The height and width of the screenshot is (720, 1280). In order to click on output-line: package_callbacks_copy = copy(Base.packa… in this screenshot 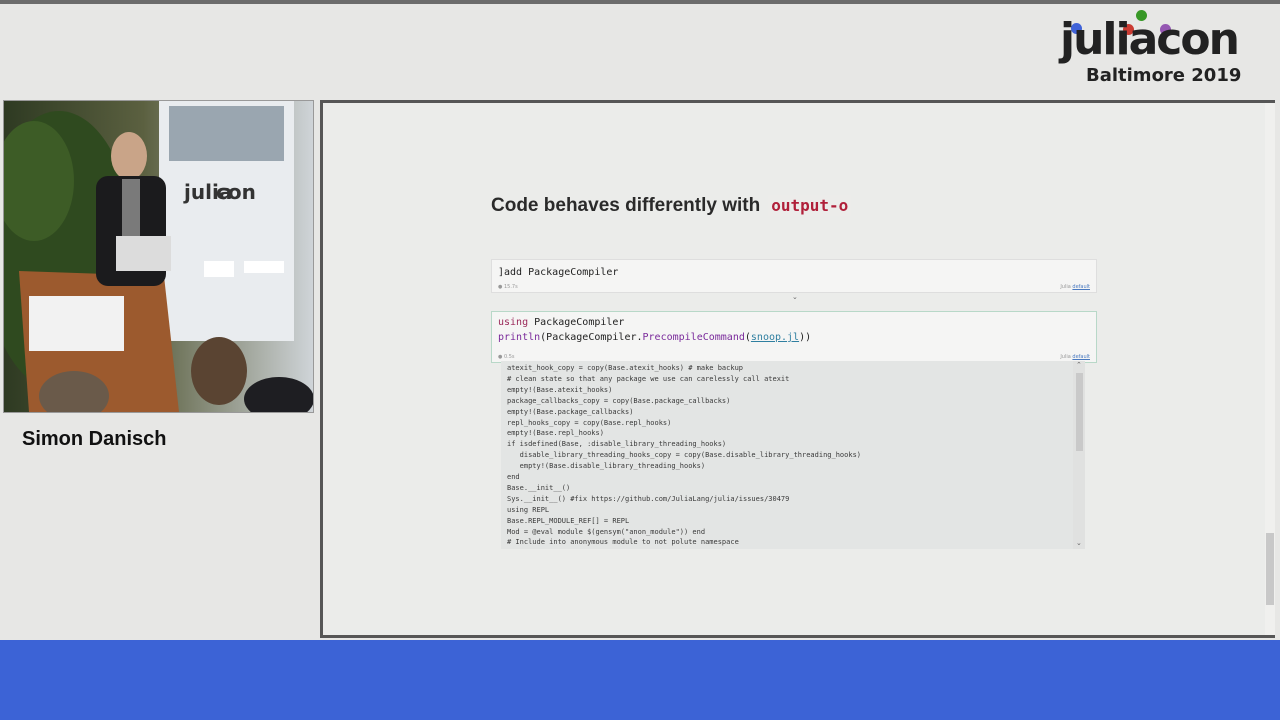, I will do `click(619, 400)`.